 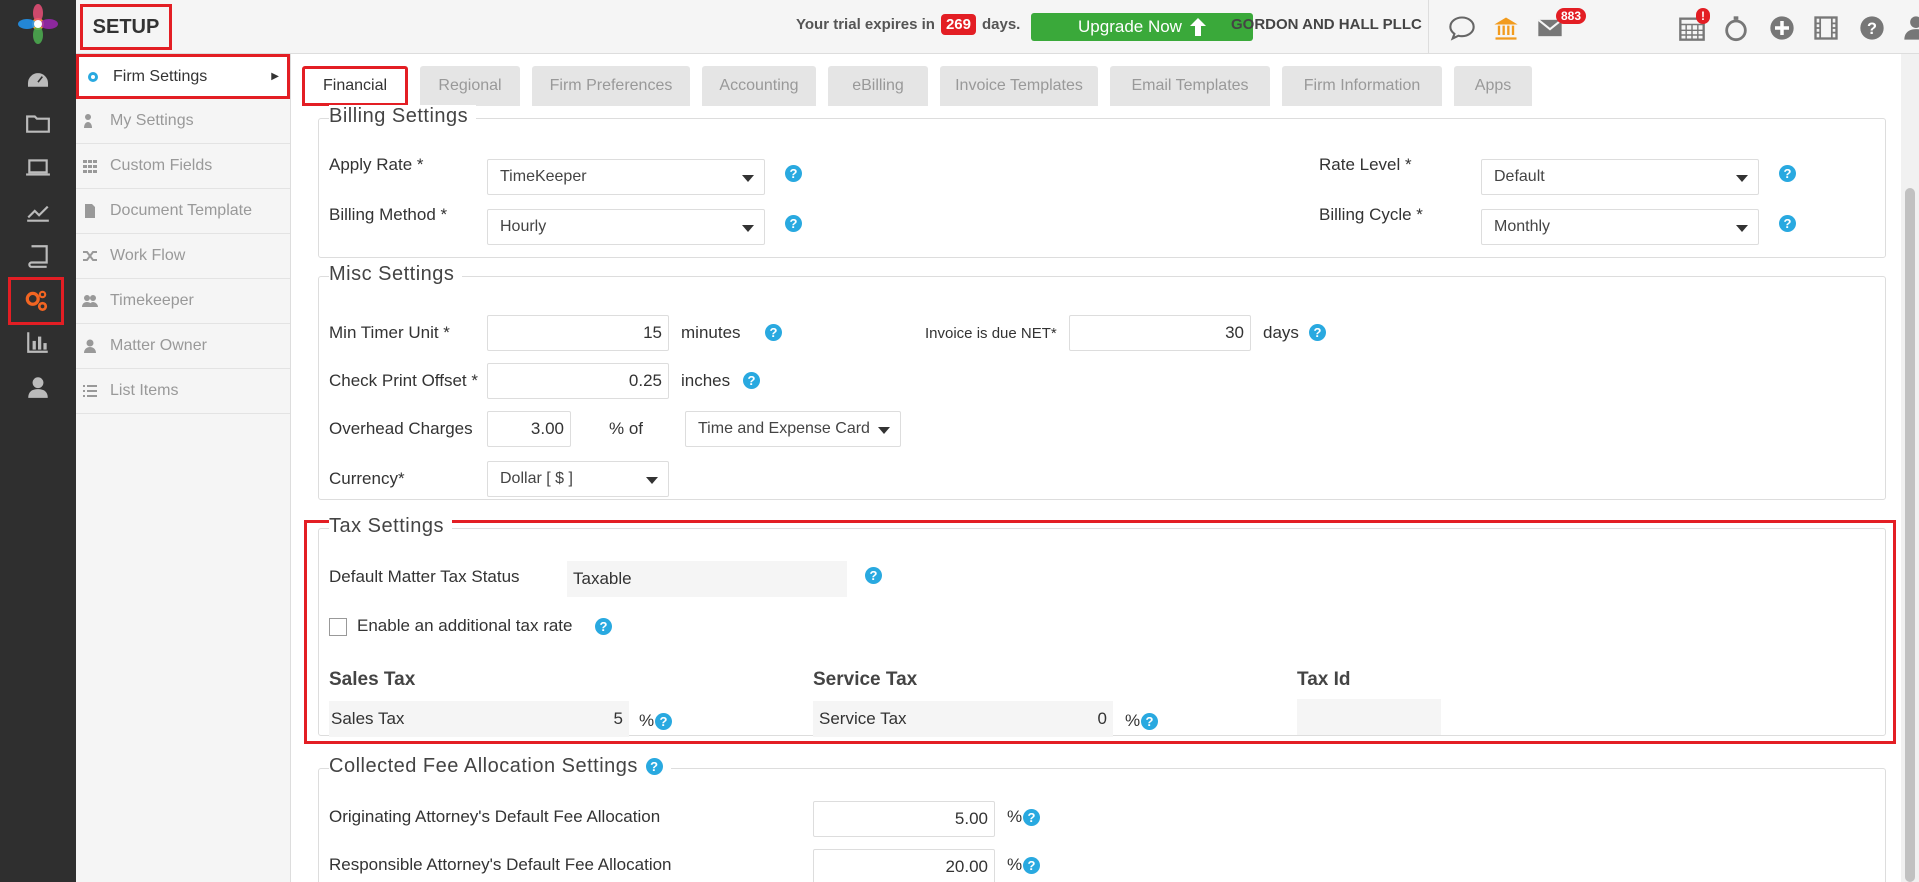 I want to click on tab-ebilling: eBilling, so click(x=878, y=86).